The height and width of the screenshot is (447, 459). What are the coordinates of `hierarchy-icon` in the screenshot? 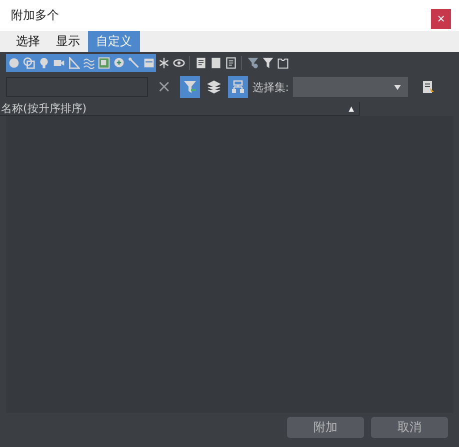 It's located at (238, 87).